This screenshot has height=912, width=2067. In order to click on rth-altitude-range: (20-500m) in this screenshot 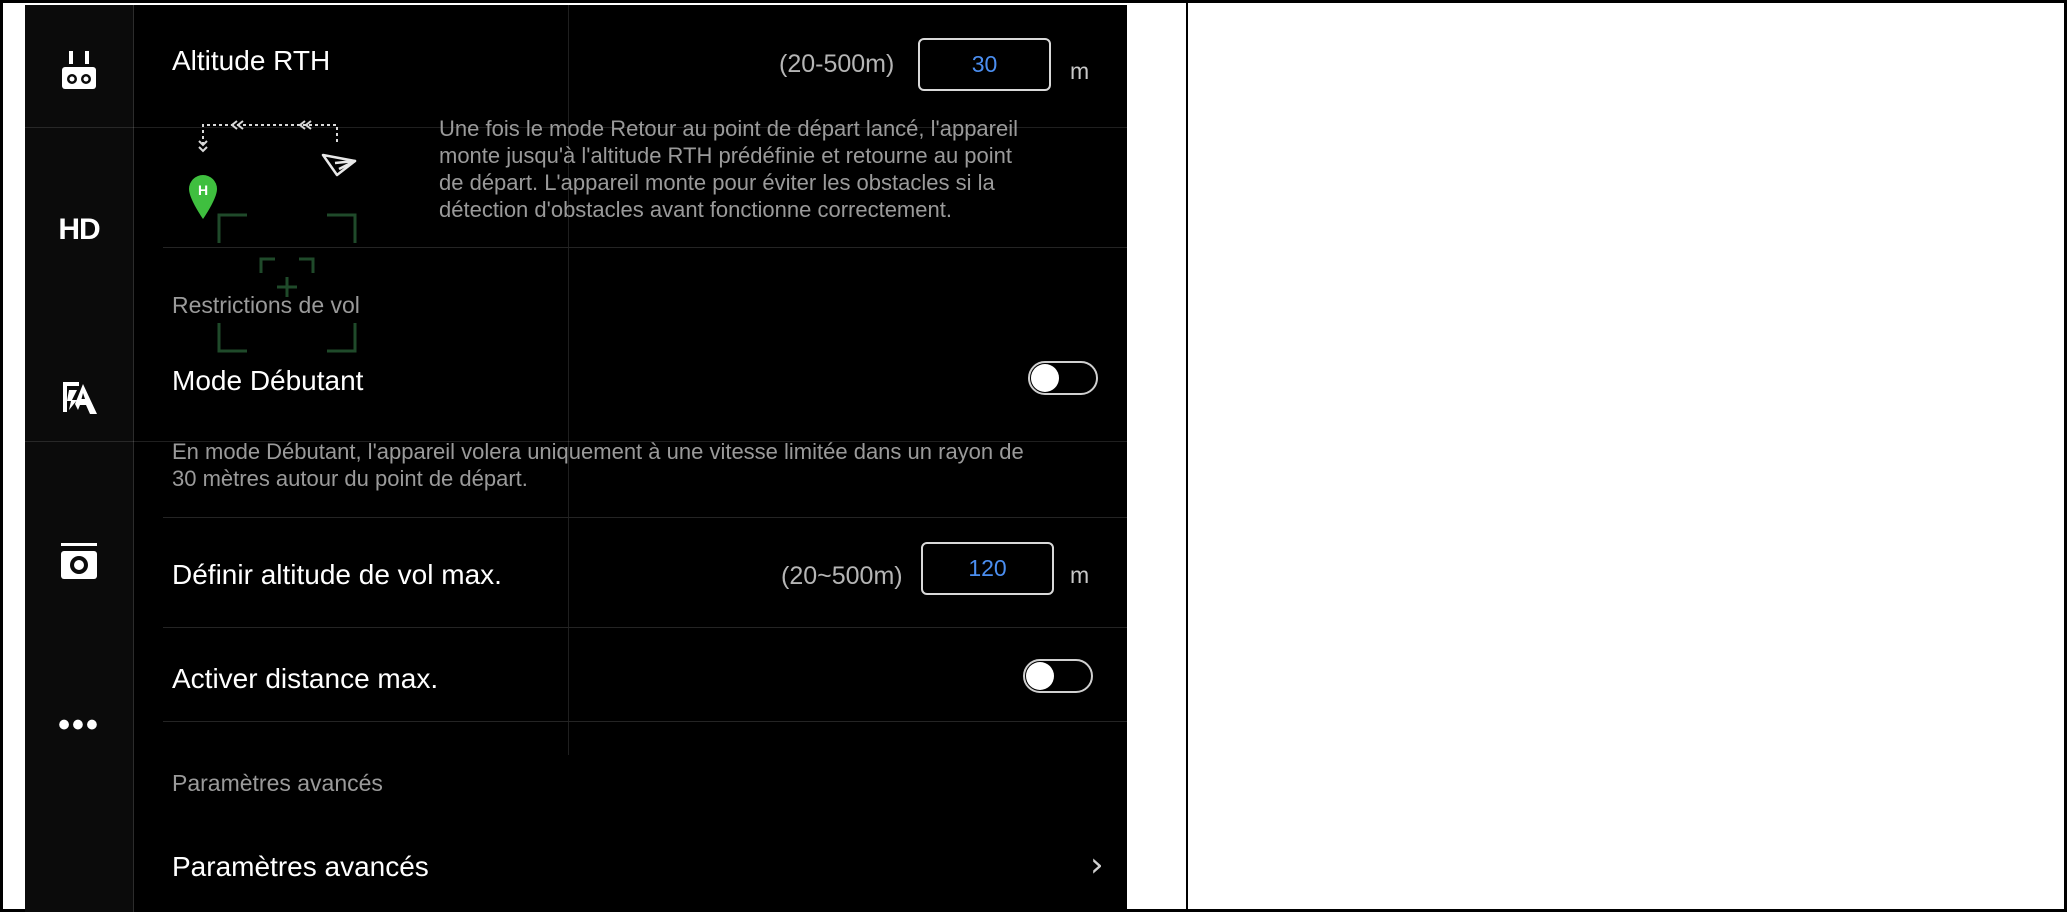, I will do `click(837, 64)`.